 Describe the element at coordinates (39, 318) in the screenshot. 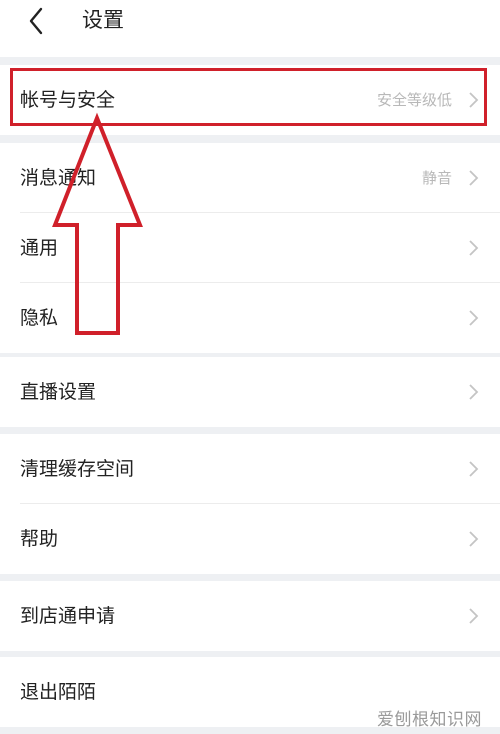

I see `settings-item-label: 隐私` at that location.